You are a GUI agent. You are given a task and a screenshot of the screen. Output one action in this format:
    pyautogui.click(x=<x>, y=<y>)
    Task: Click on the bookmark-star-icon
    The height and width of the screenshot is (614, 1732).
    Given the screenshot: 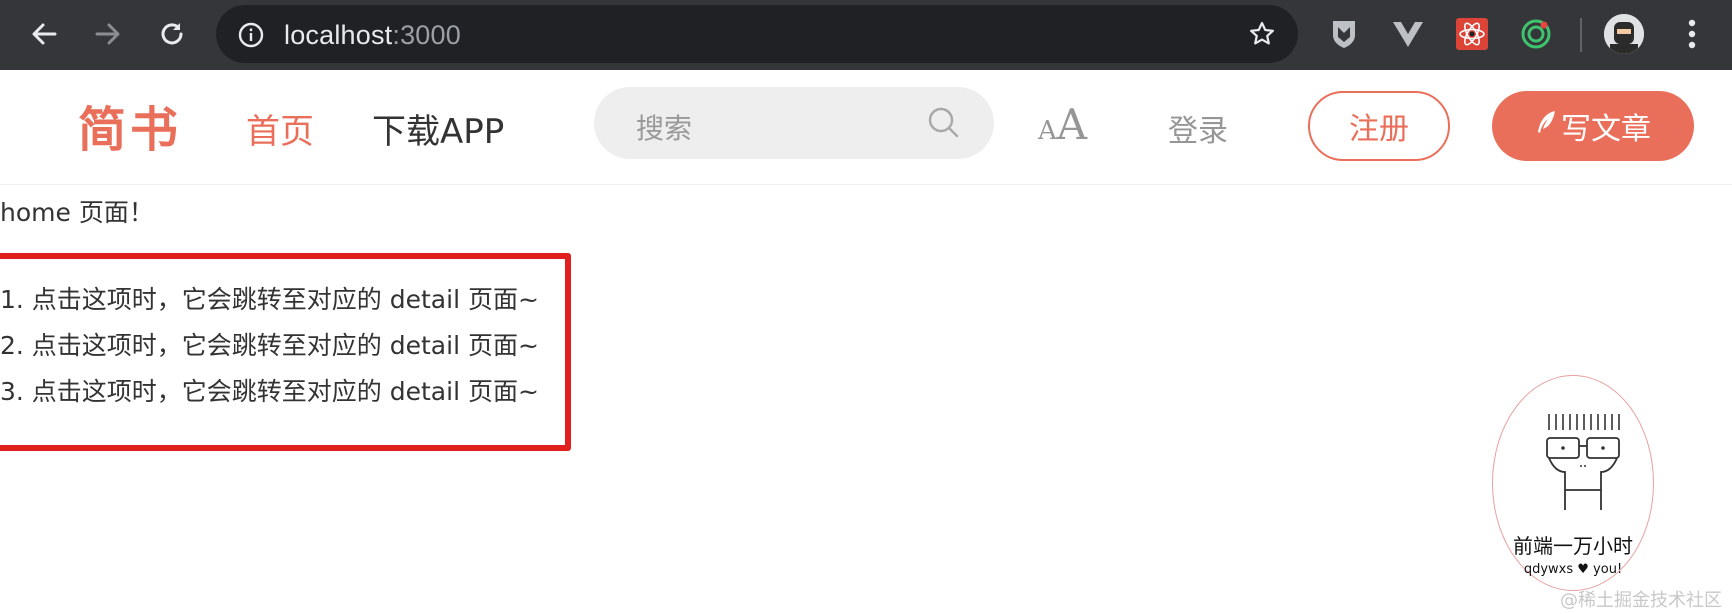 What is the action you would take?
    pyautogui.click(x=1262, y=36)
    